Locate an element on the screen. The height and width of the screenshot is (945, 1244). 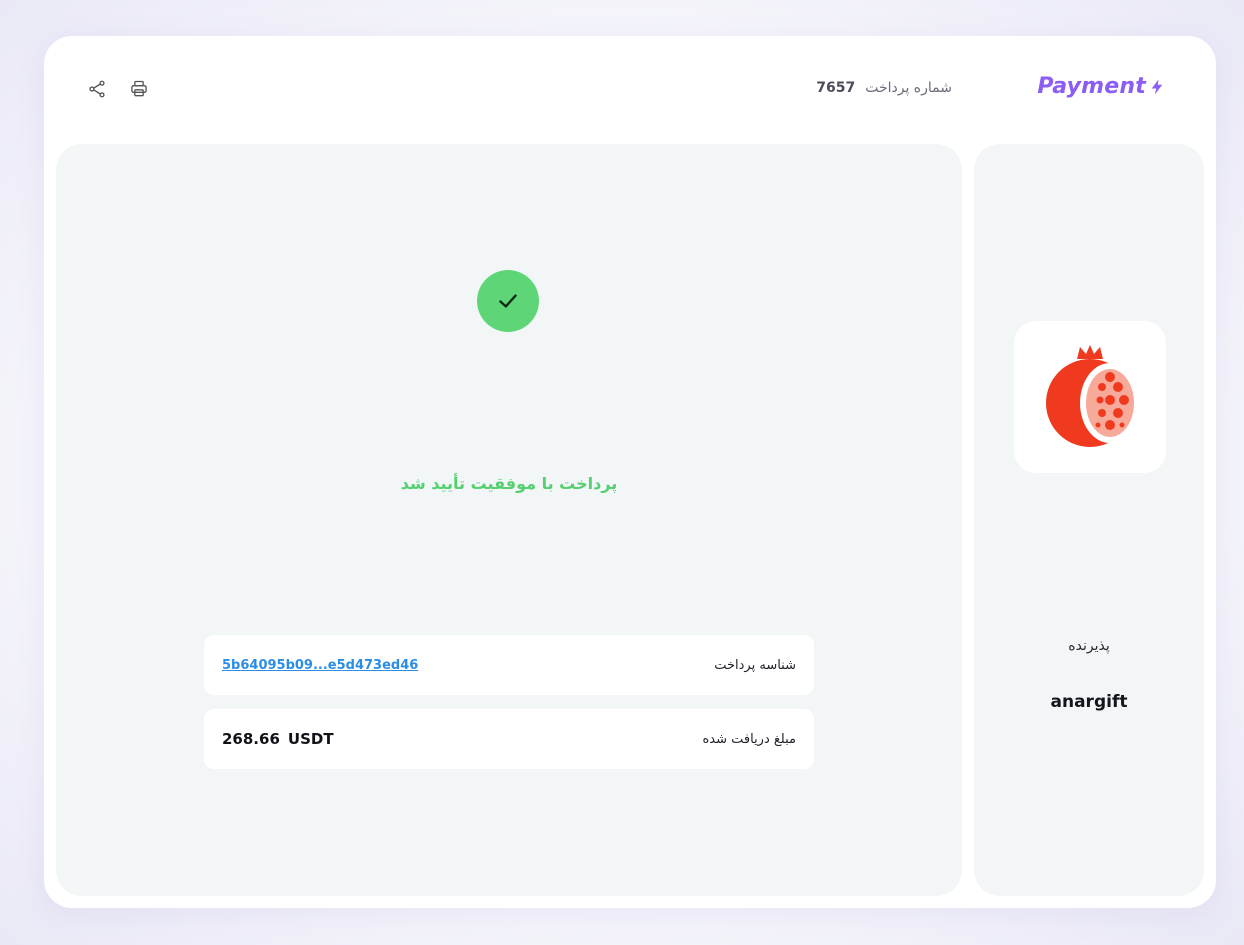
brand-logo: Payment is located at coordinates (1101, 86).